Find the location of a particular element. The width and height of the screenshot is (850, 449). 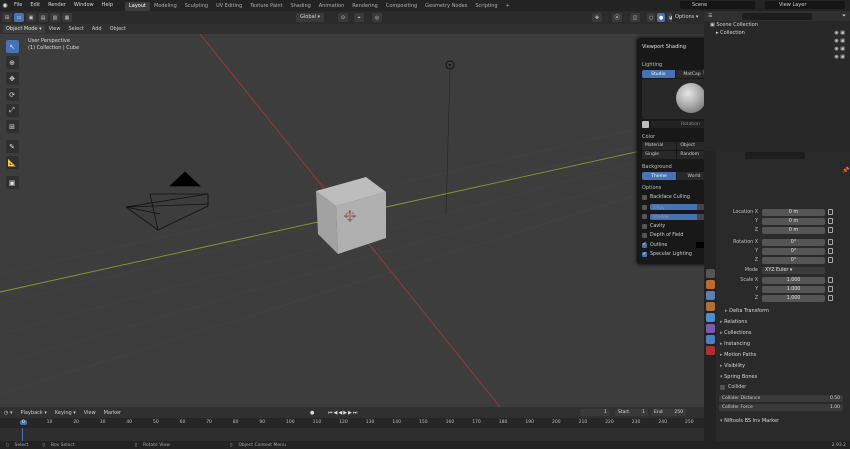

collider-checkbox is located at coordinates (722, 388).